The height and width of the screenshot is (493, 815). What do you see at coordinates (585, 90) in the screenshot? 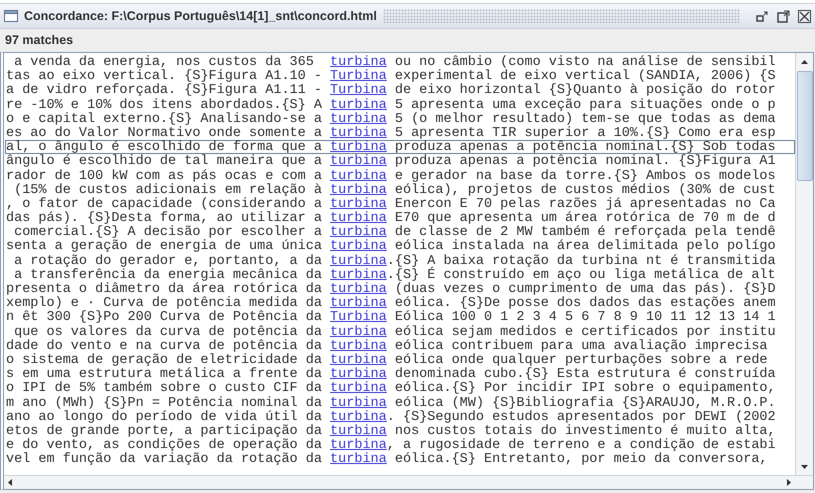
I see `right-context: de eixo horizontal {S}Quanto à posição do rotor` at bounding box center [585, 90].